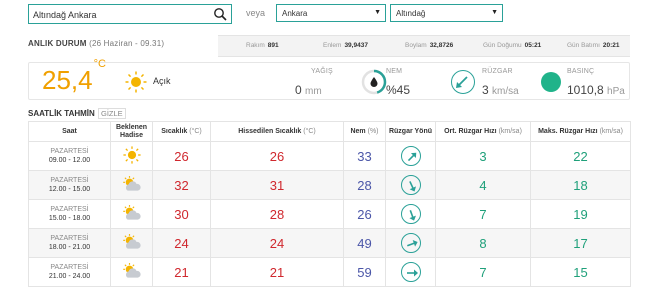  What do you see at coordinates (277, 131) in the screenshot?
I see `col-feels: Hissedilen Sıcaklık (°C)` at bounding box center [277, 131].